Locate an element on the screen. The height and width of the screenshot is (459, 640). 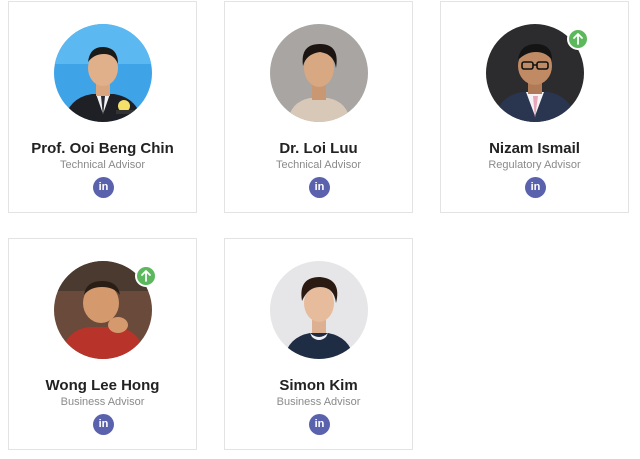
member-name: Nizam Ismail is located at coordinates (534, 148).